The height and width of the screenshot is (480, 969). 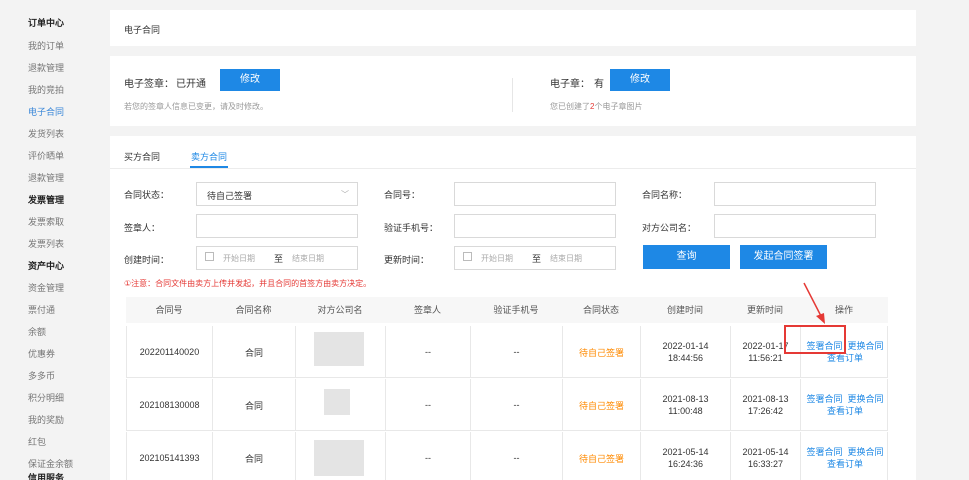 I want to click on status-select-value: 待自己签署, so click(x=230, y=196).